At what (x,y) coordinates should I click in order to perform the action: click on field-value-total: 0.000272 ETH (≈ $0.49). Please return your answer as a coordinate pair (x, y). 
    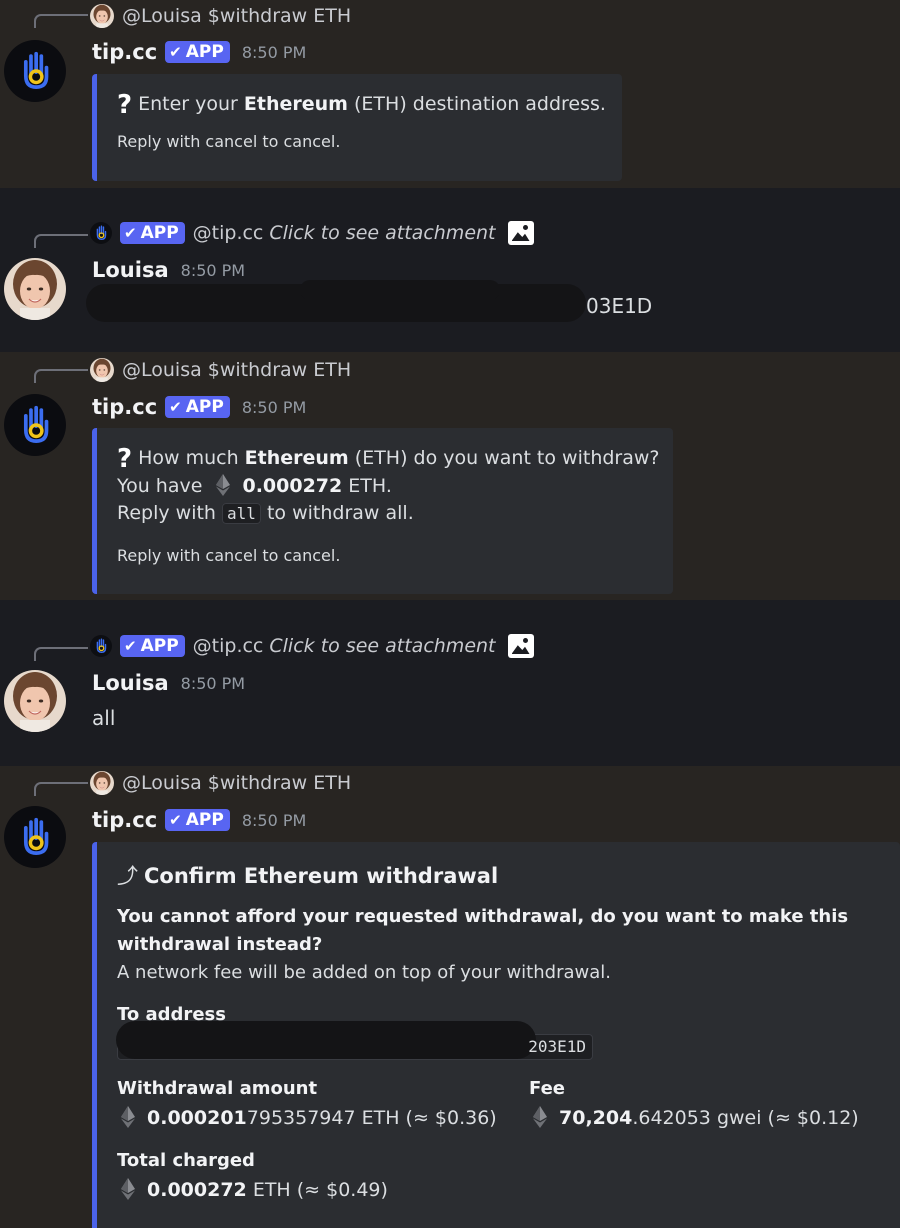
    Looking at the image, I should click on (252, 1189).